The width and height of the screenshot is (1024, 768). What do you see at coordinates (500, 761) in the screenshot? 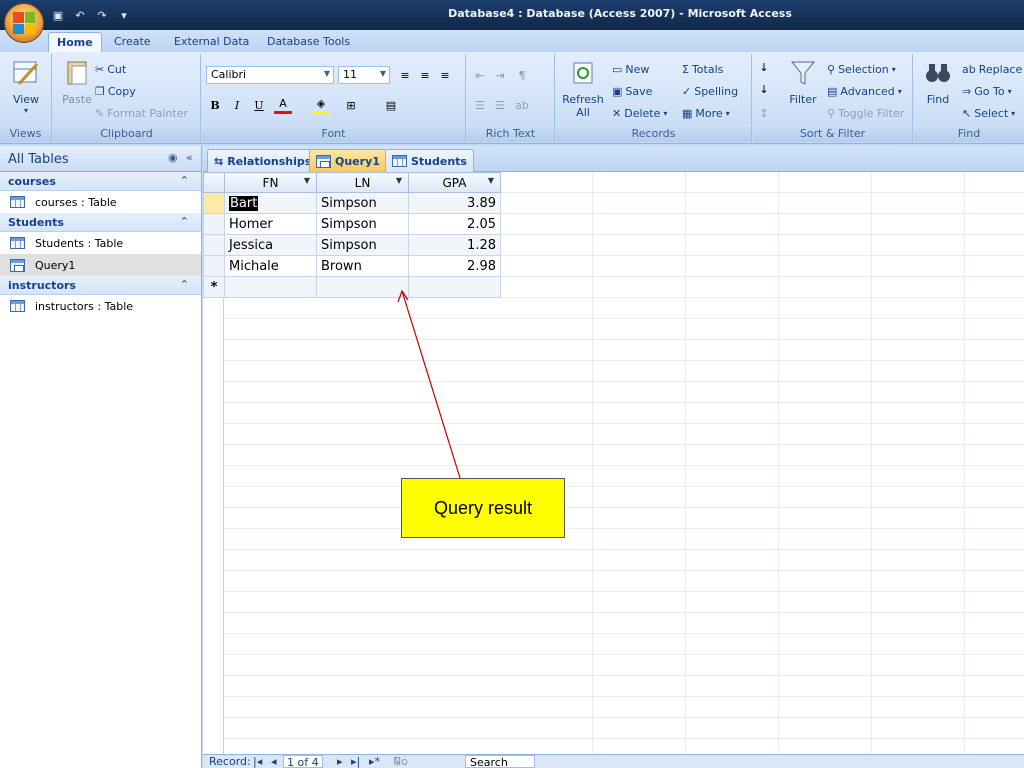
I see `search-input: Search` at bounding box center [500, 761].